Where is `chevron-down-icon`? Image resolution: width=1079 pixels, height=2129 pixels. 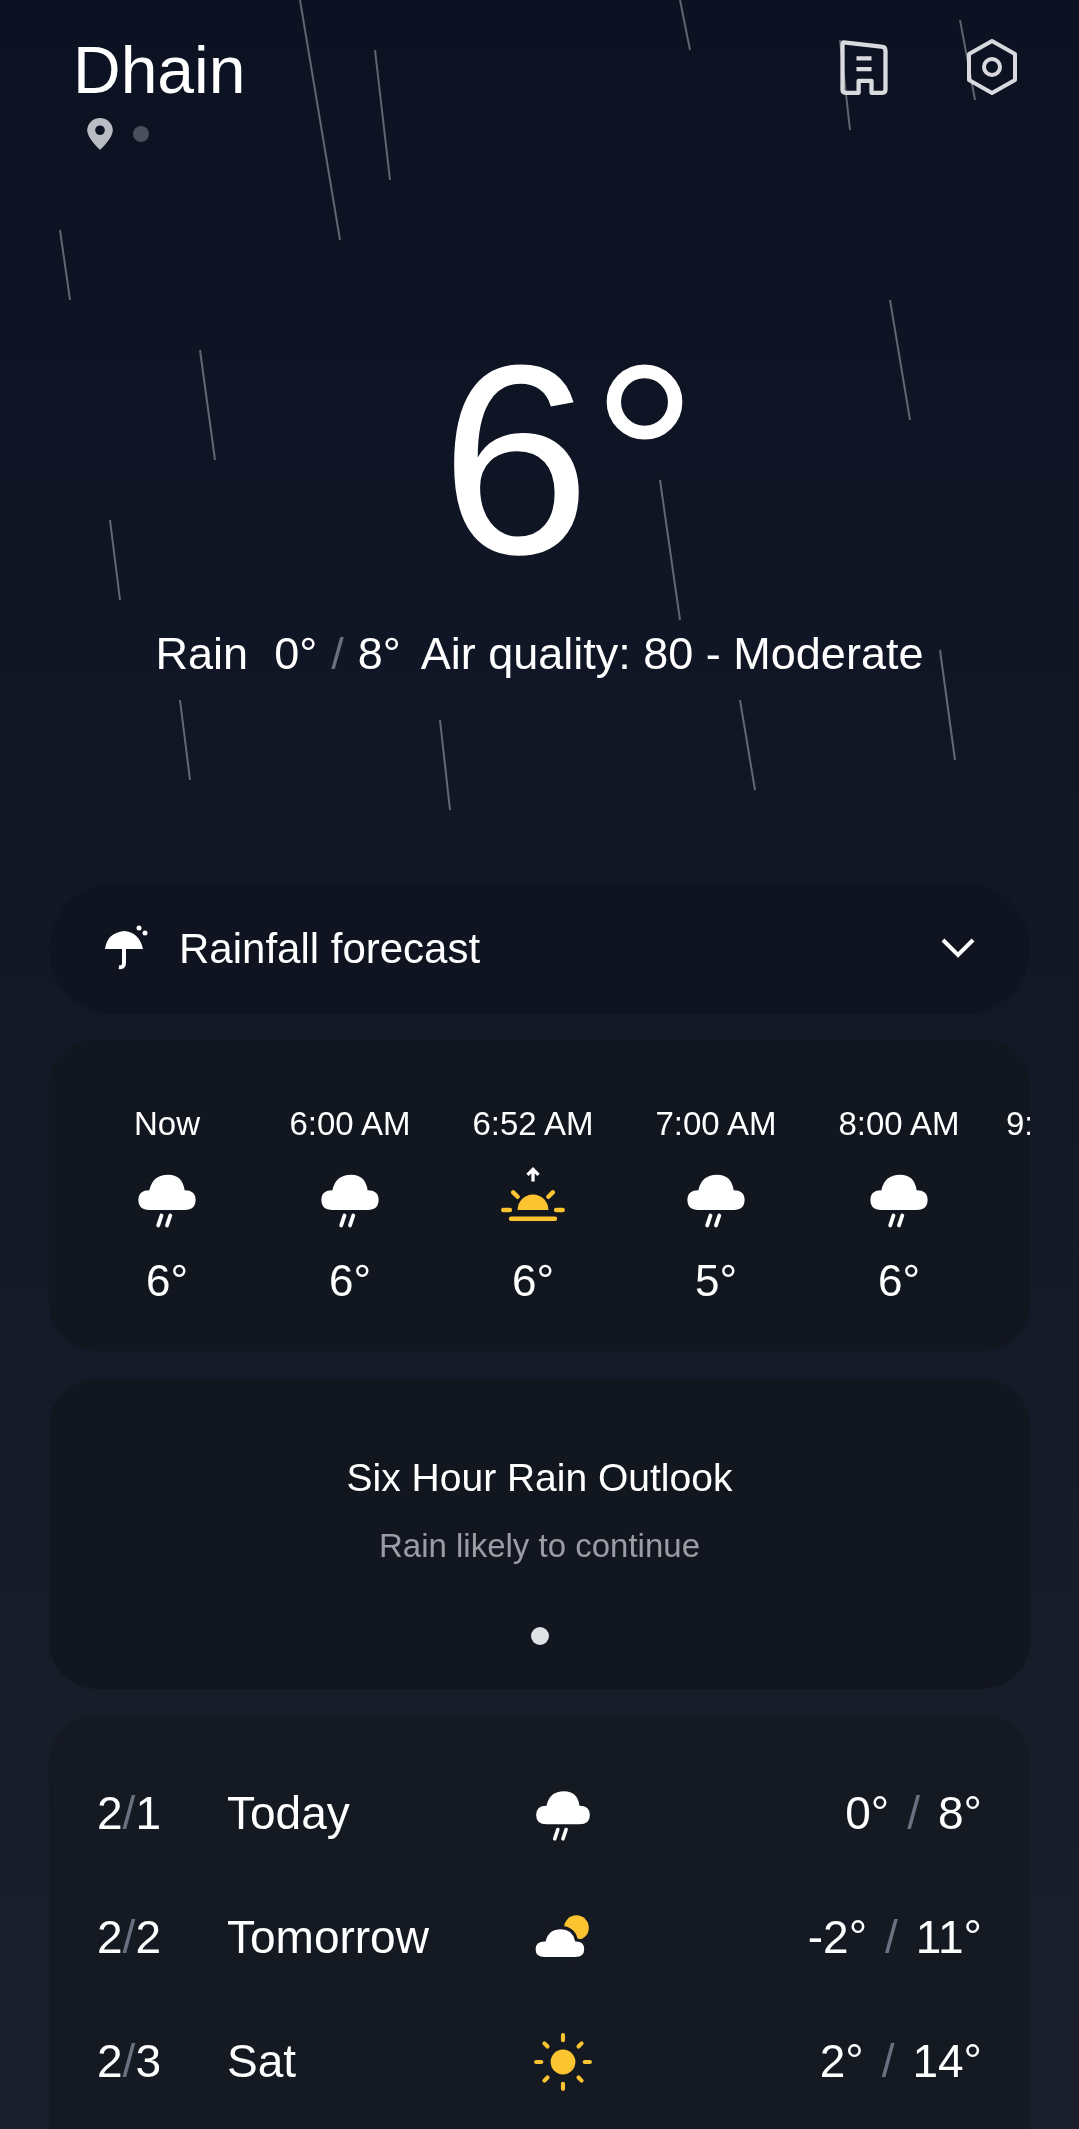 chevron-down-icon is located at coordinates (958, 948).